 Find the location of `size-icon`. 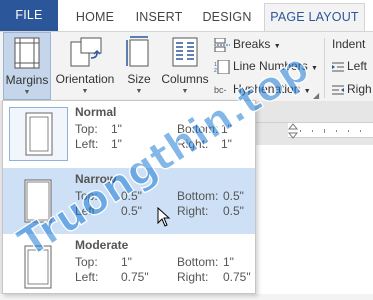

size-icon is located at coordinates (137, 51).